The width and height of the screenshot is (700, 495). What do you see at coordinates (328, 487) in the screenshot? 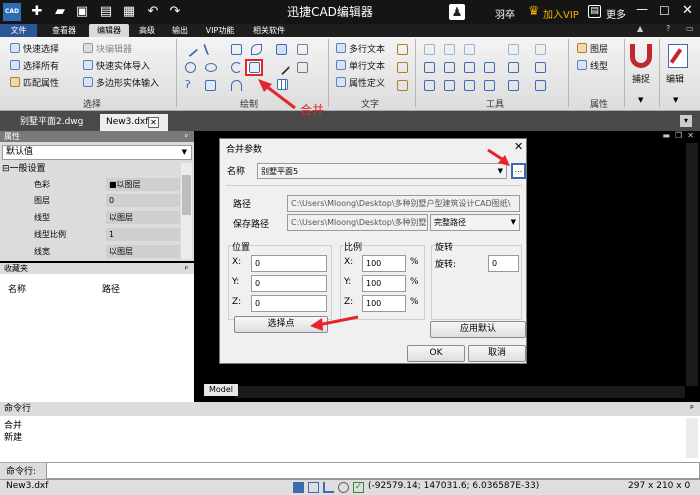
I see `ortho-toggle-icon` at bounding box center [328, 487].